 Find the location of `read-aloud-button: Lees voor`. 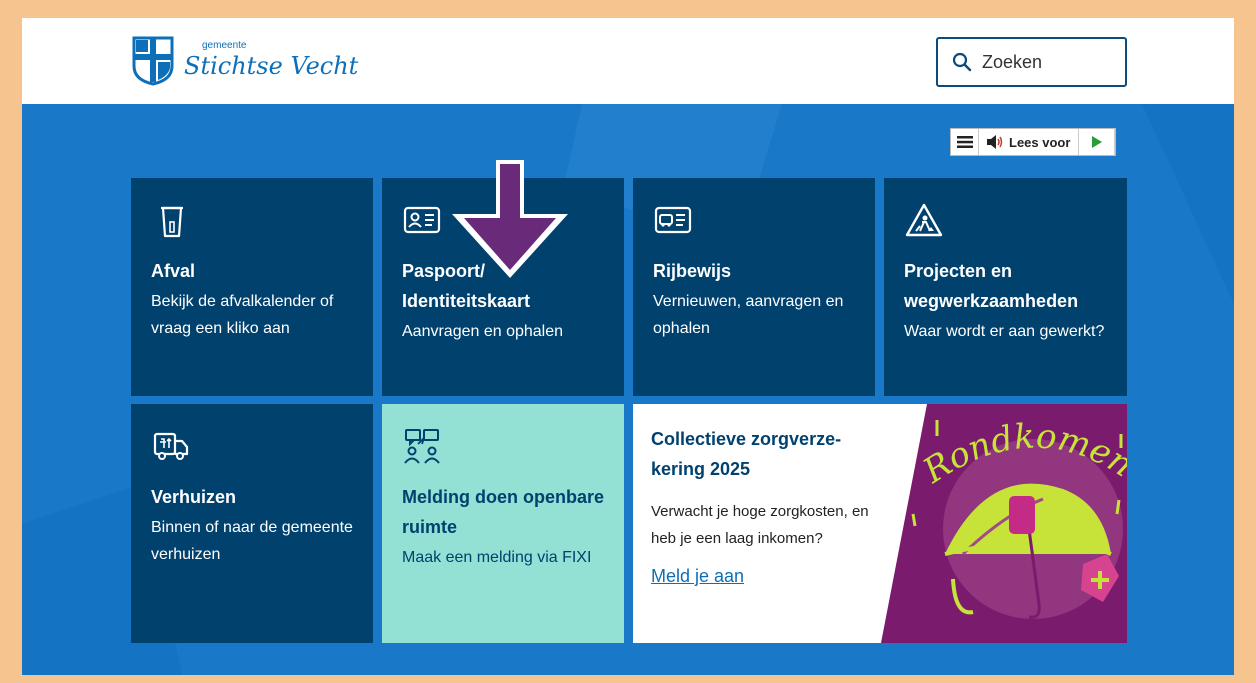

read-aloud-button: Lees voor is located at coordinates (1029, 142).